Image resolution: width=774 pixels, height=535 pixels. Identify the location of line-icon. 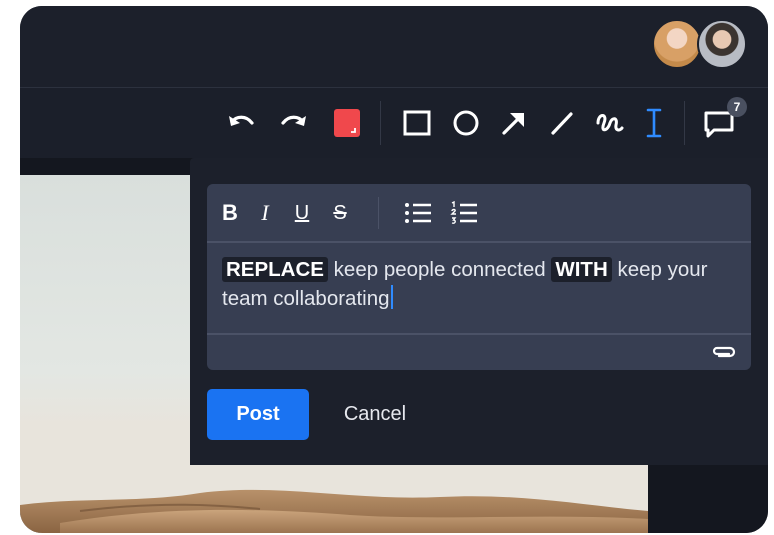
(562, 123).